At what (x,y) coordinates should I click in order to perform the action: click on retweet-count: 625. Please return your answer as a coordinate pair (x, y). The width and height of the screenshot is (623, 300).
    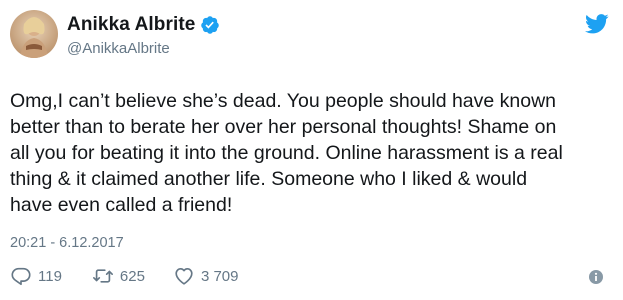
    Looking at the image, I should click on (132, 276).